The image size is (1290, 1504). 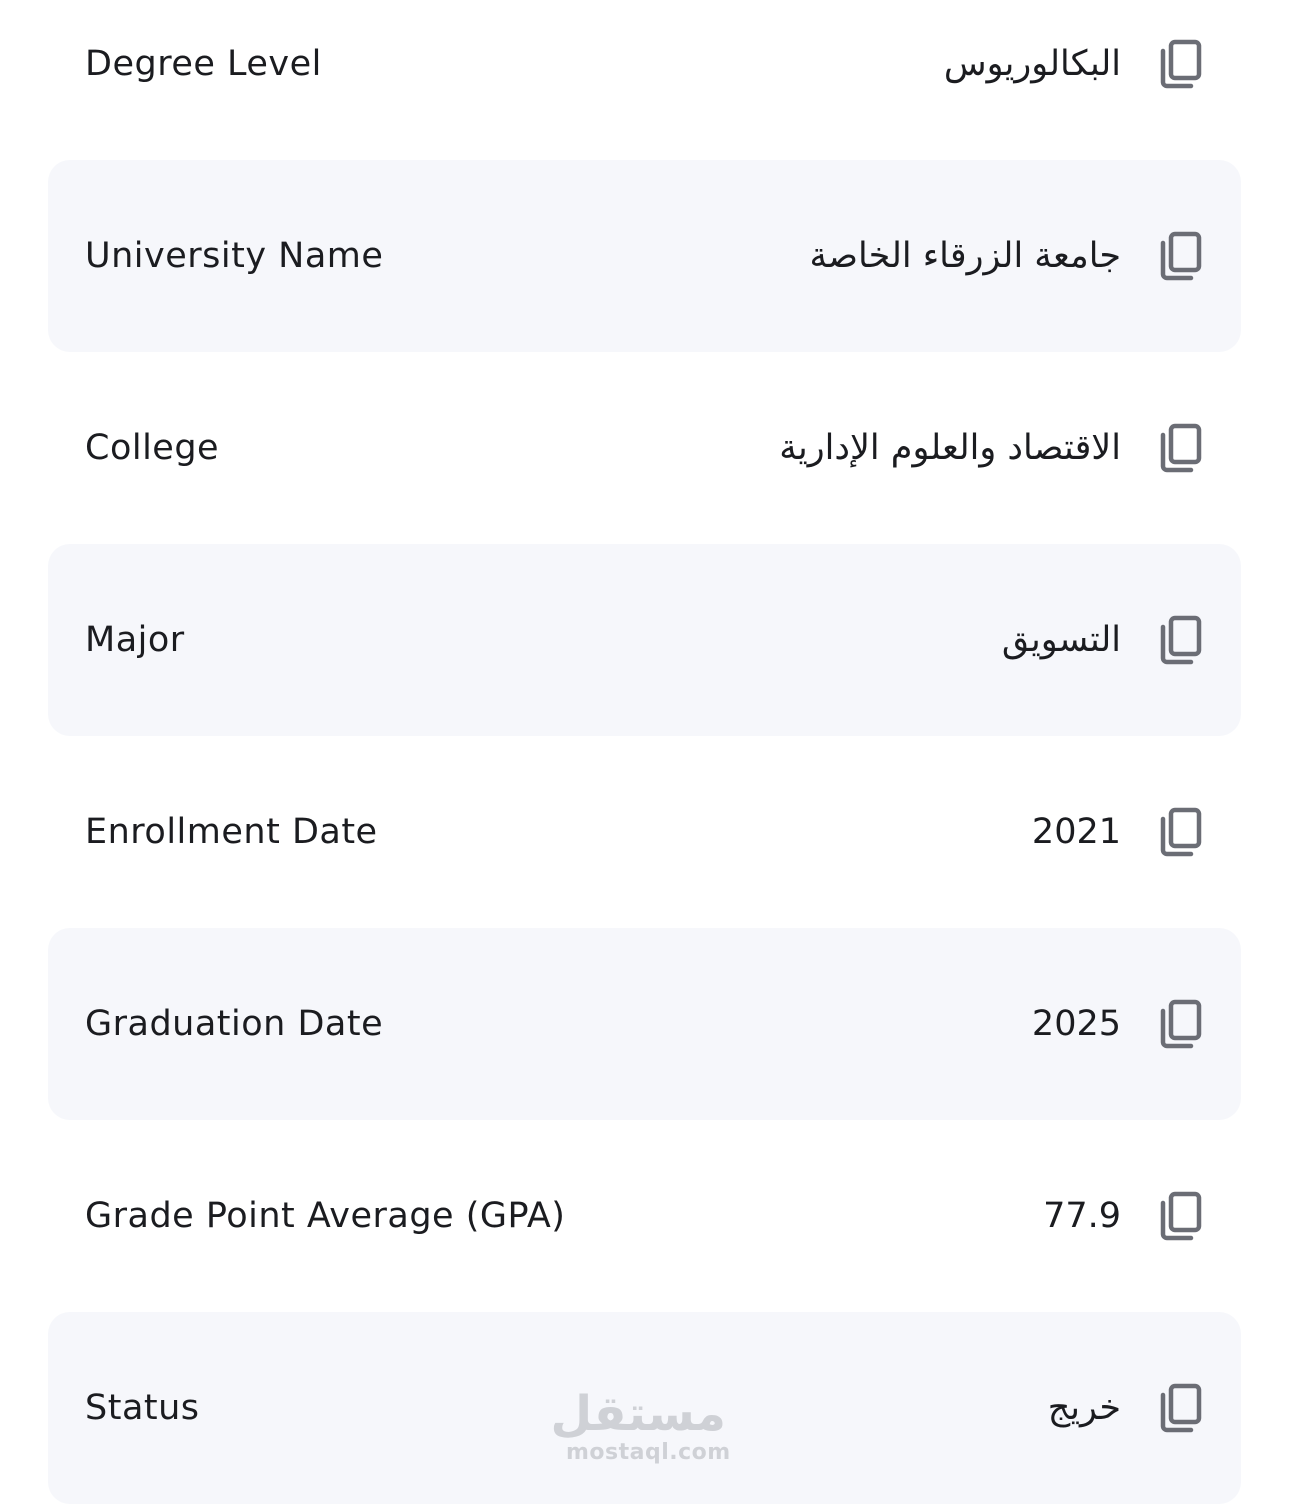 I want to click on field-value: 2021, so click(x=1076, y=832).